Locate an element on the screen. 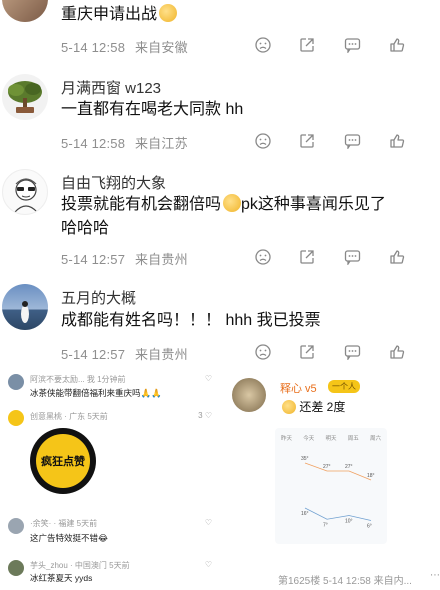 The width and height of the screenshot is (440, 590). commenter-name: 月满西窗 w123 is located at coordinates (111, 87).